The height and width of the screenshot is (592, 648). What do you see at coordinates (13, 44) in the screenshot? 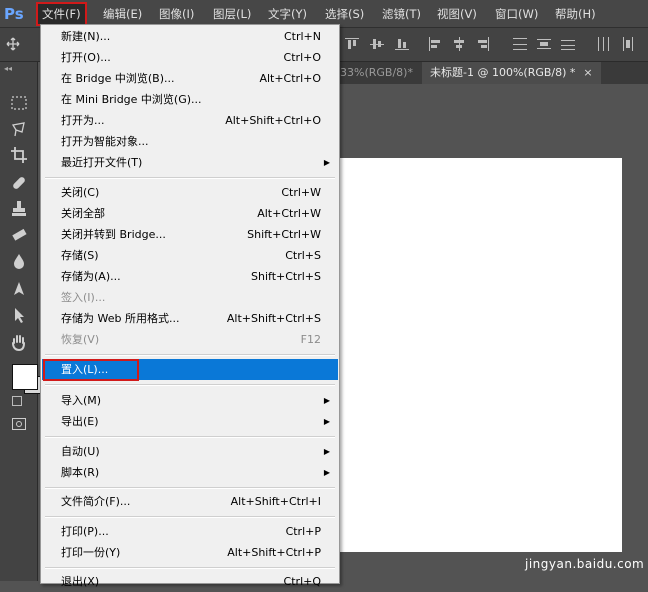
I see `move-tool-icon` at bounding box center [13, 44].